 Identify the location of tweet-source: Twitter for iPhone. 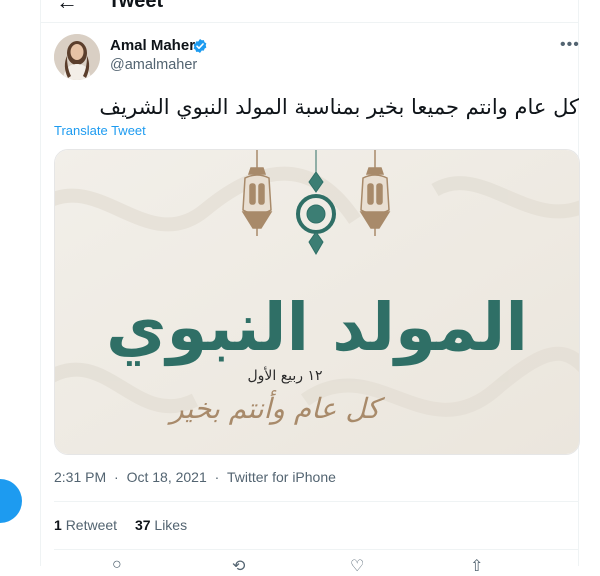
(281, 477).